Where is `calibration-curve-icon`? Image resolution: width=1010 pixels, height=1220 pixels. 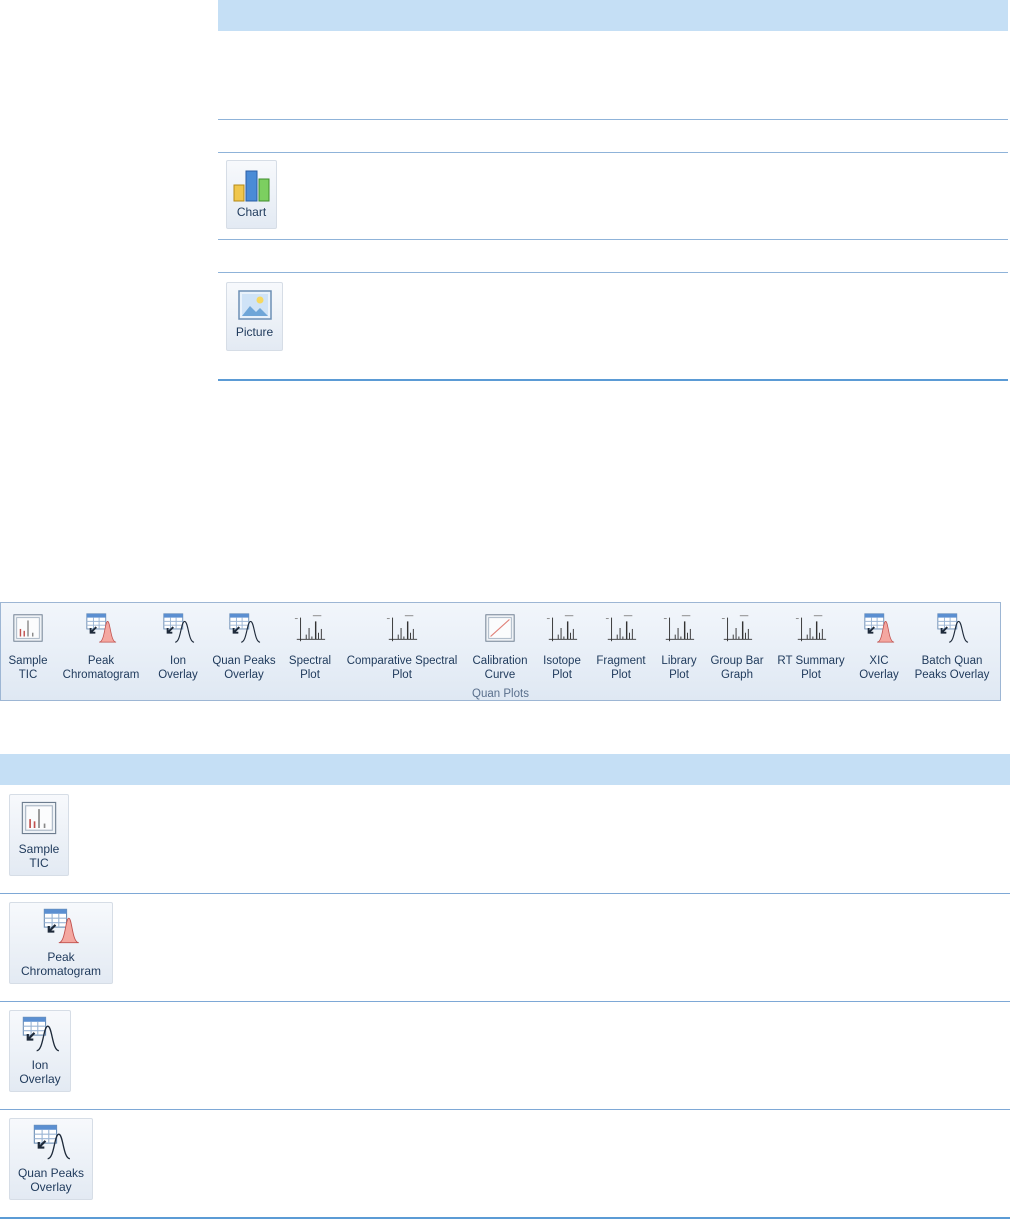 calibration-curve-icon is located at coordinates (500, 630).